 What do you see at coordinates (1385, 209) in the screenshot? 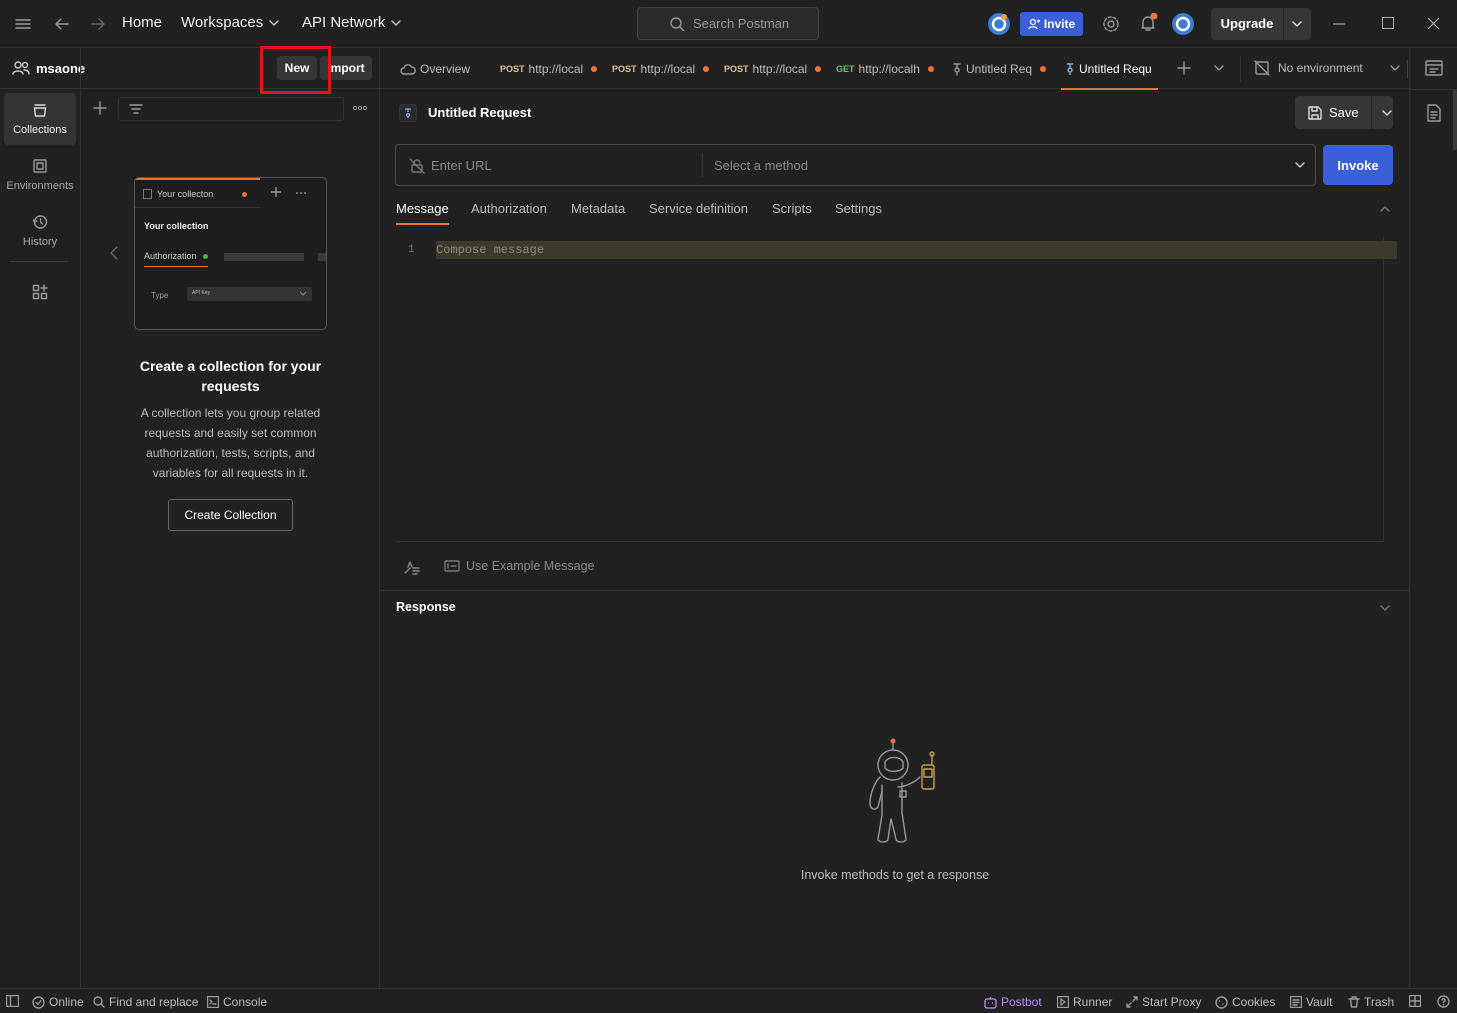
I see `chevron-up-icon` at bounding box center [1385, 209].